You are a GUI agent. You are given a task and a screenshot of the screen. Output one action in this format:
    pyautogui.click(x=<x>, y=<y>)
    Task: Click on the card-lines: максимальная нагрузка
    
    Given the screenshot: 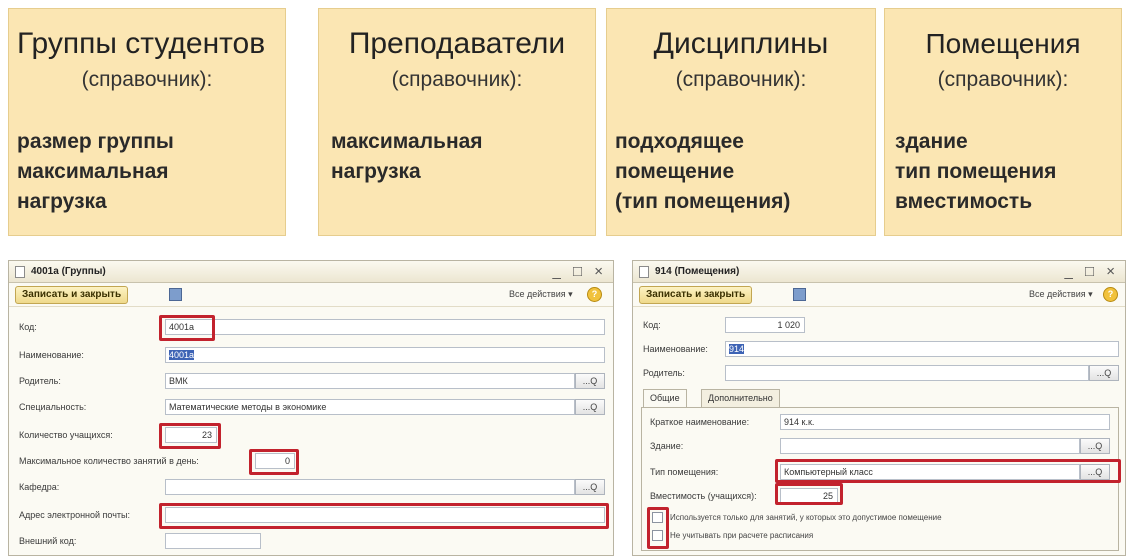 What is the action you would take?
    pyautogui.click(x=407, y=157)
    